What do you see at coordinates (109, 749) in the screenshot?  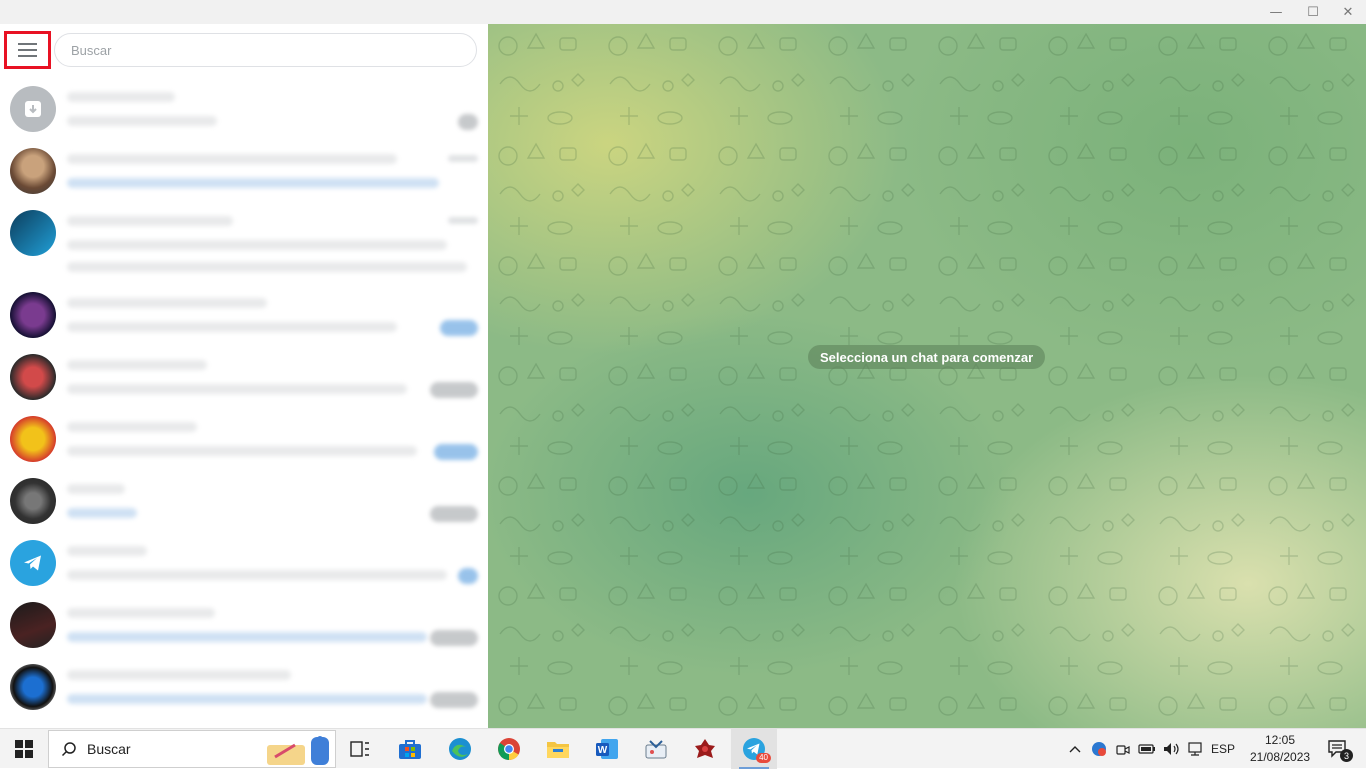 I see `taskbar-search-label: Buscar` at bounding box center [109, 749].